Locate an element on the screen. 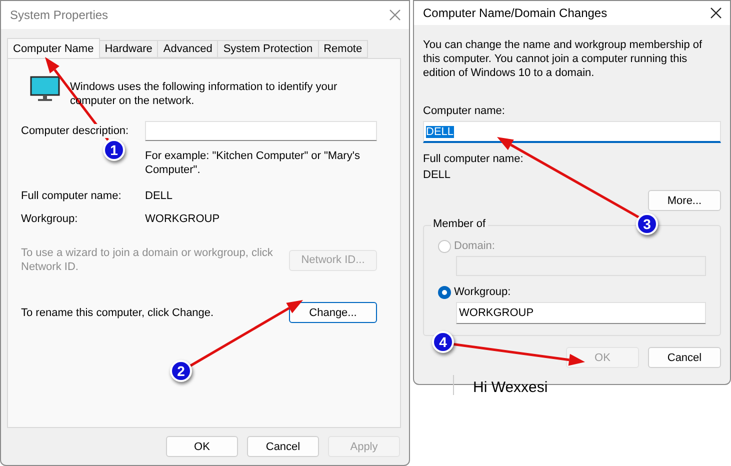 The width and height of the screenshot is (731, 466). field-label: Computer name: is located at coordinates (464, 111).